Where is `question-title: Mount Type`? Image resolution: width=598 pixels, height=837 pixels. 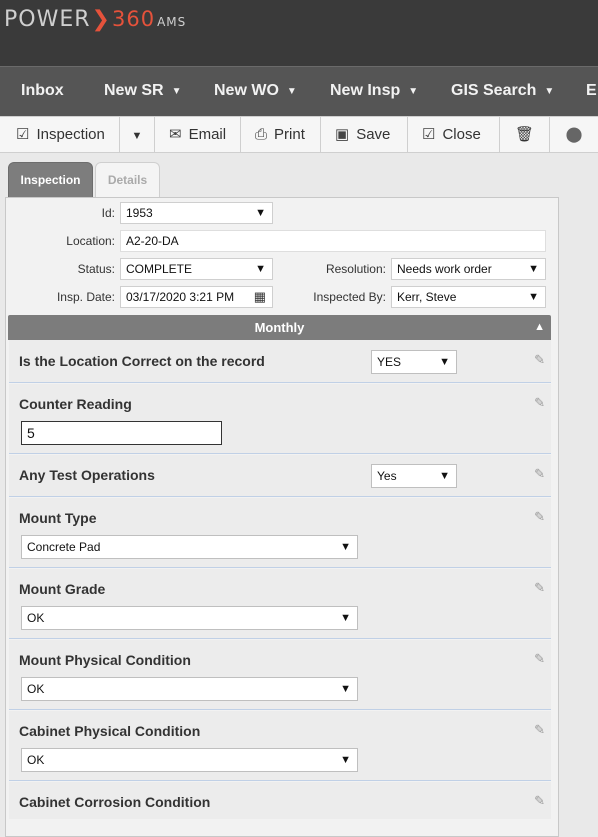
question-title: Mount Type is located at coordinates (58, 518).